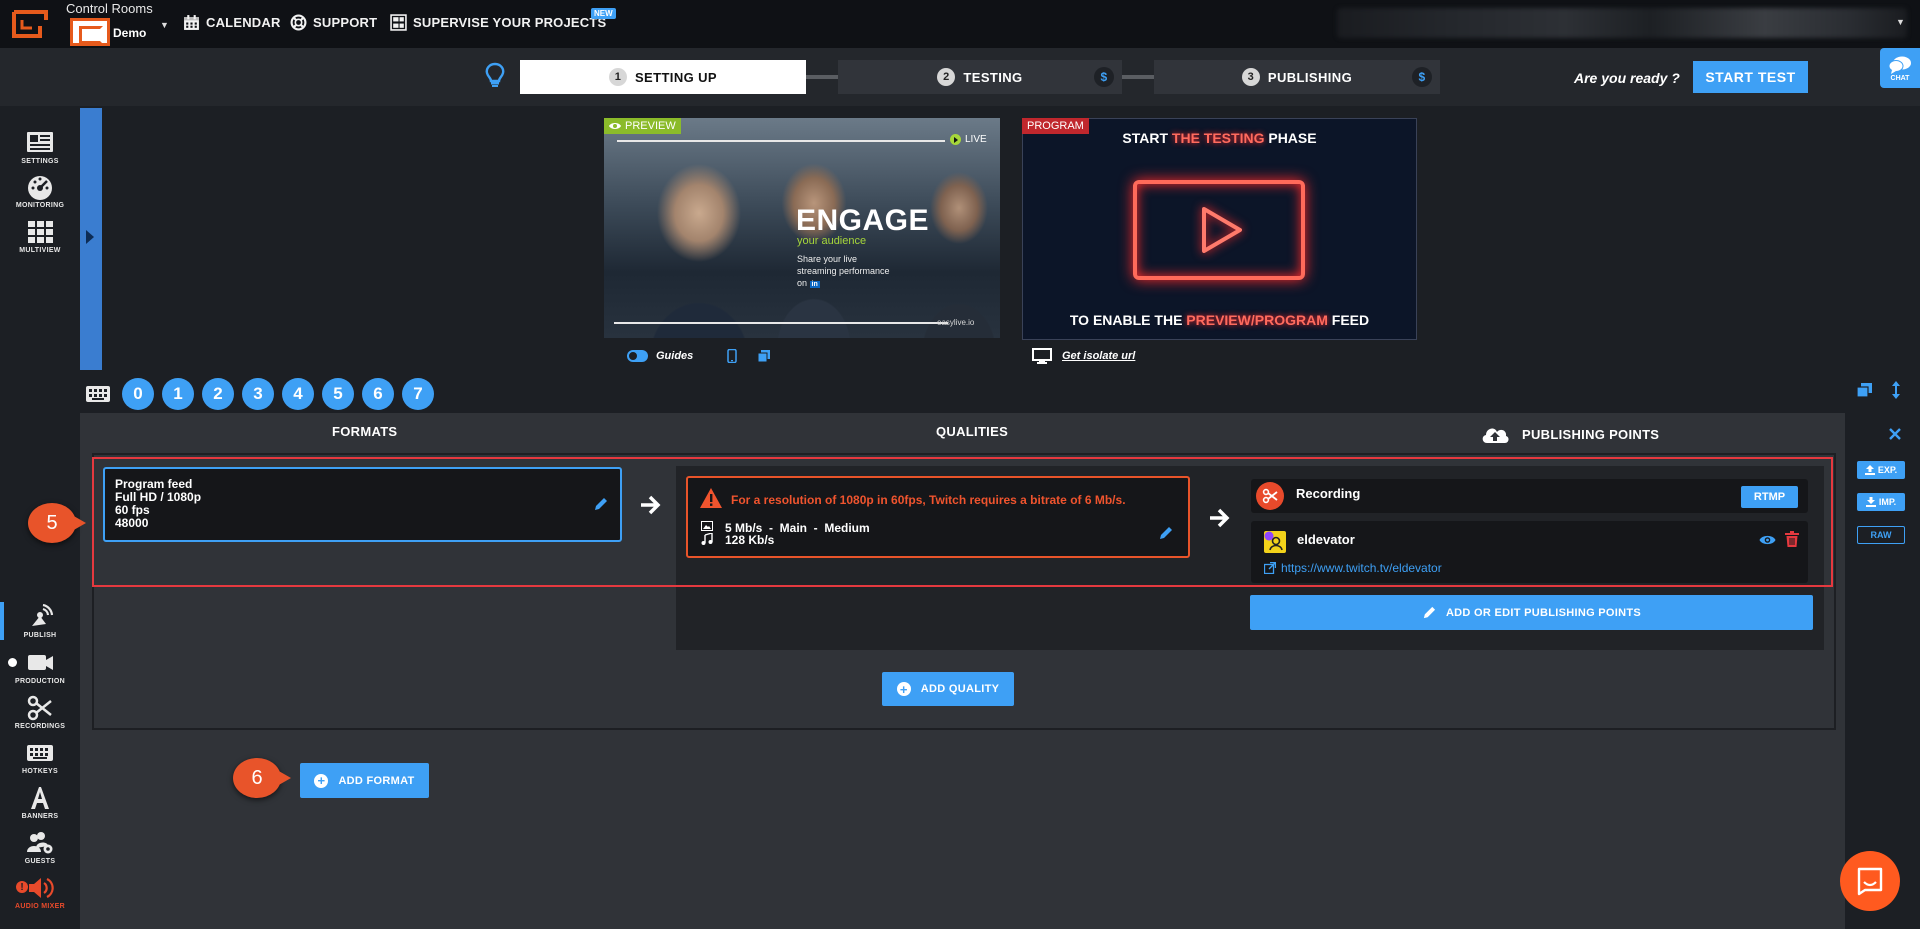  I want to click on program-footer-a: TO ENABLE THE, so click(1128, 320).